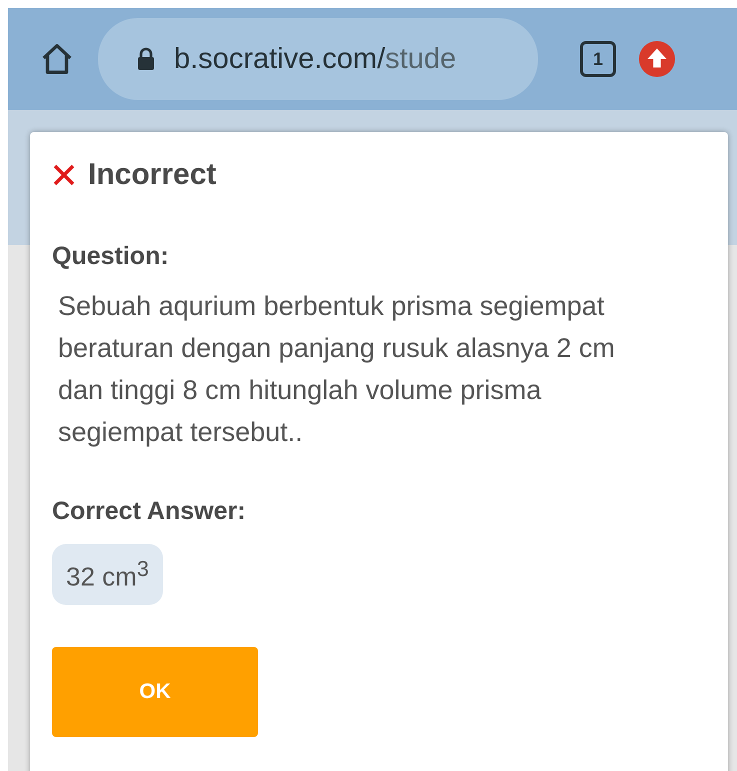 The width and height of the screenshot is (737, 771). Describe the element at coordinates (152, 175) in the screenshot. I see `result-title: Incorrect` at that location.